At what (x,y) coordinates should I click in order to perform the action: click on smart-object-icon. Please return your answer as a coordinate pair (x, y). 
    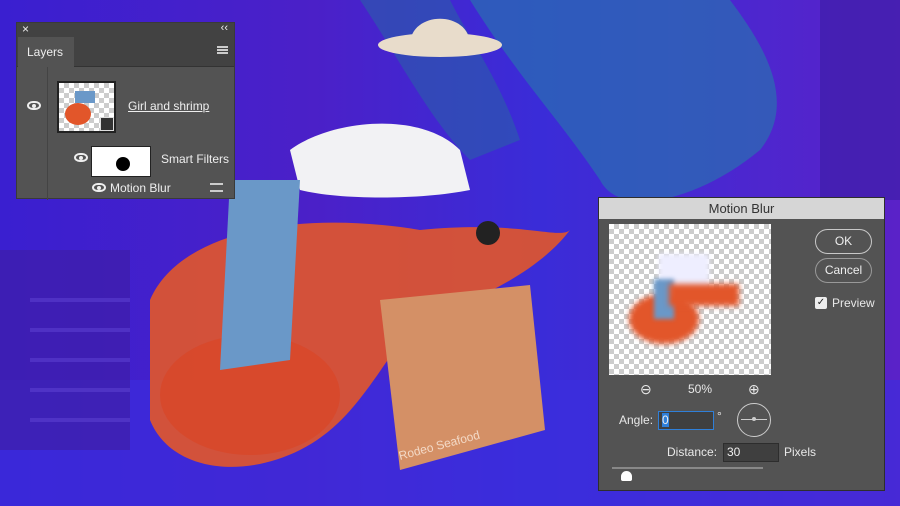
    Looking at the image, I should click on (107, 124).